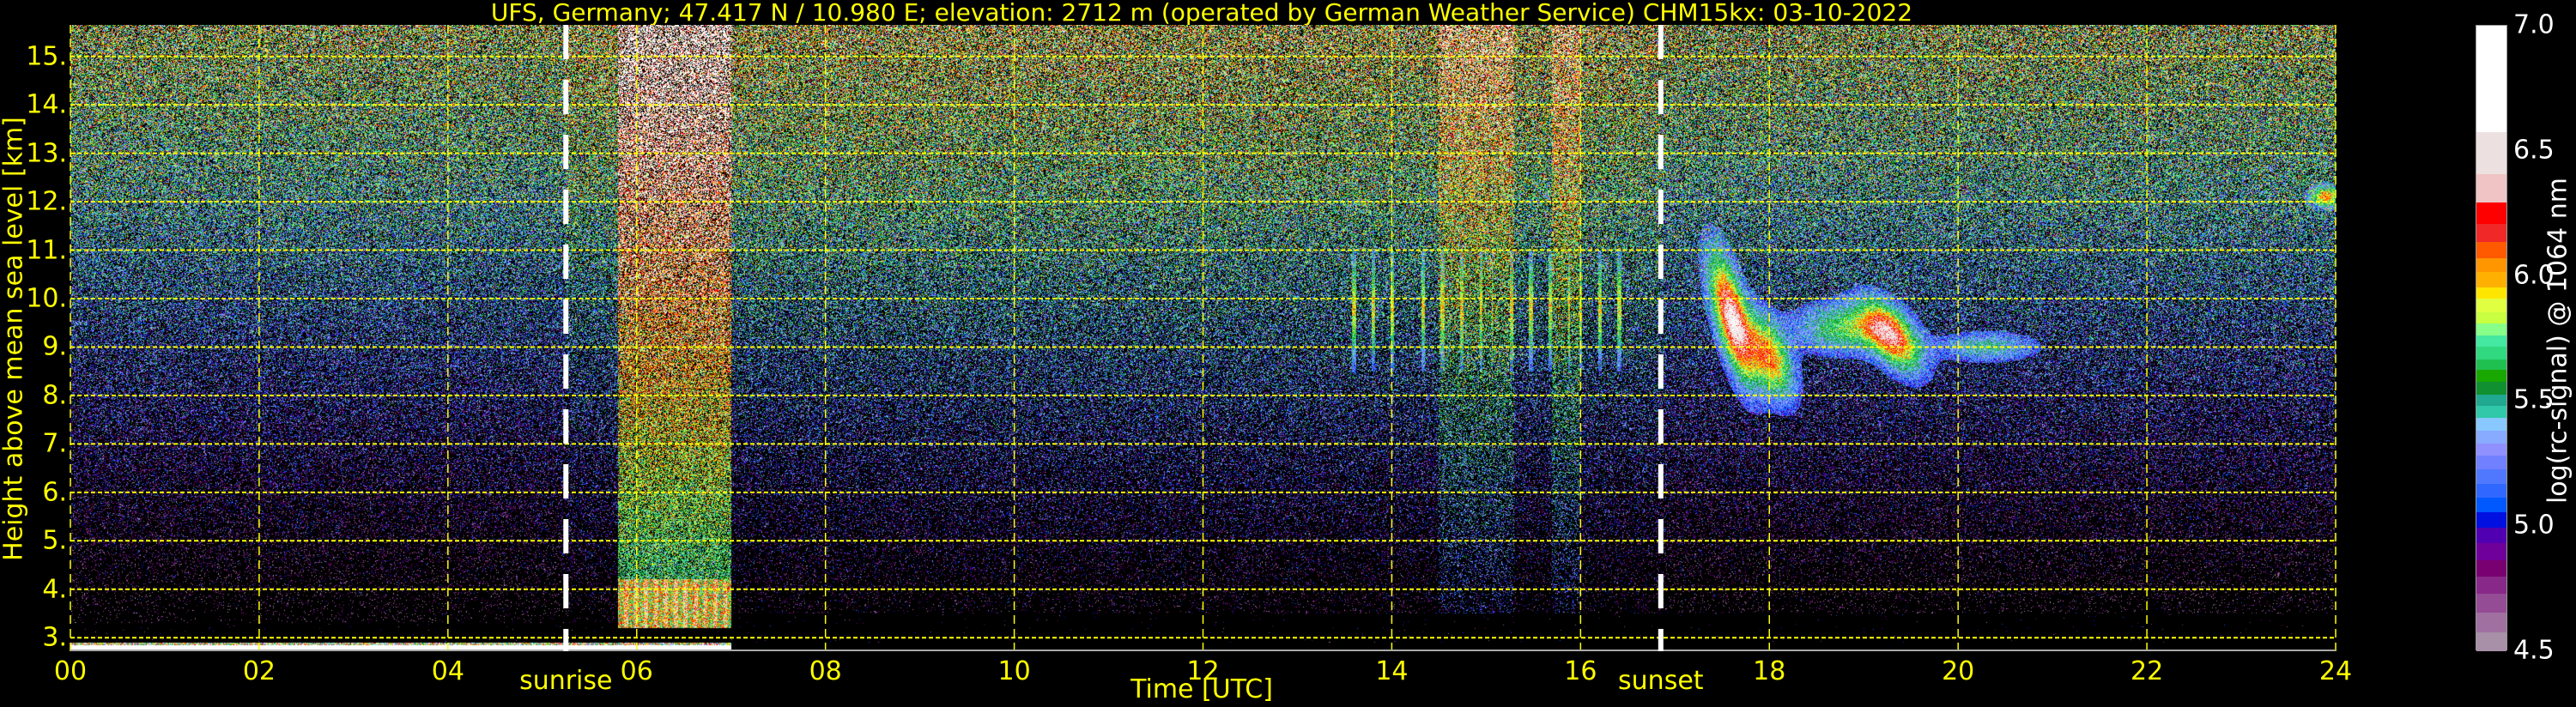 The height and width of the screenshot is (707, 2576). I want to click on y-tick-label: 12., so click(46, 201).